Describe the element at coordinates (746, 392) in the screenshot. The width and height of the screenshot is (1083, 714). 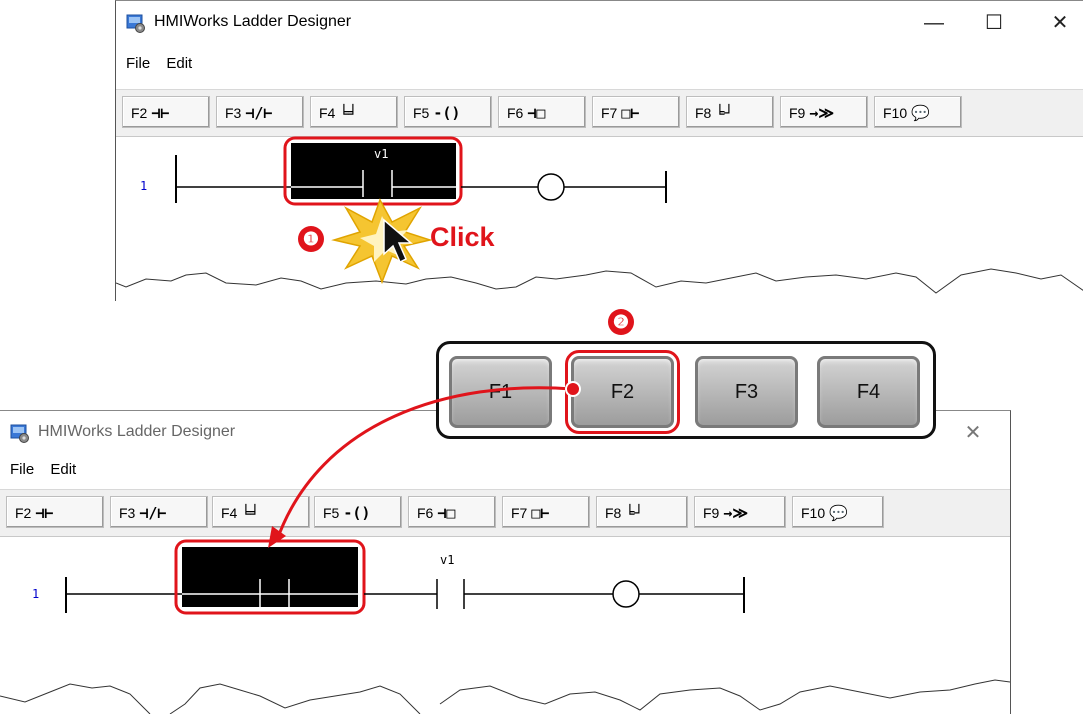
I see `key-f3: F3` at that location.